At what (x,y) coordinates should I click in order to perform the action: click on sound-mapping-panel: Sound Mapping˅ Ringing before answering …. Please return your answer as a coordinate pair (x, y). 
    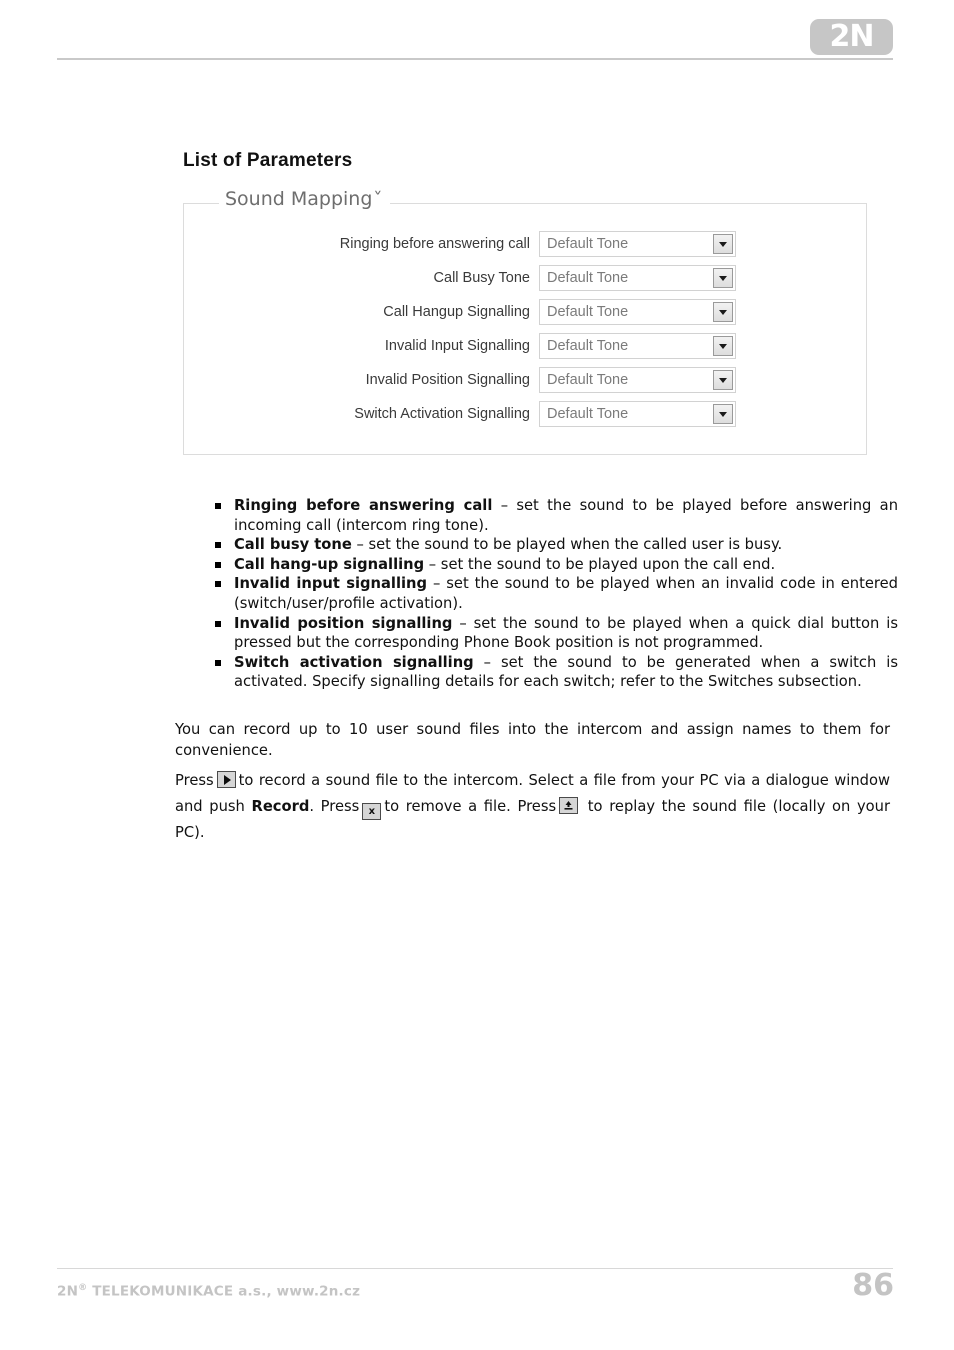
    Looking at the image, I should click on (525, 321).